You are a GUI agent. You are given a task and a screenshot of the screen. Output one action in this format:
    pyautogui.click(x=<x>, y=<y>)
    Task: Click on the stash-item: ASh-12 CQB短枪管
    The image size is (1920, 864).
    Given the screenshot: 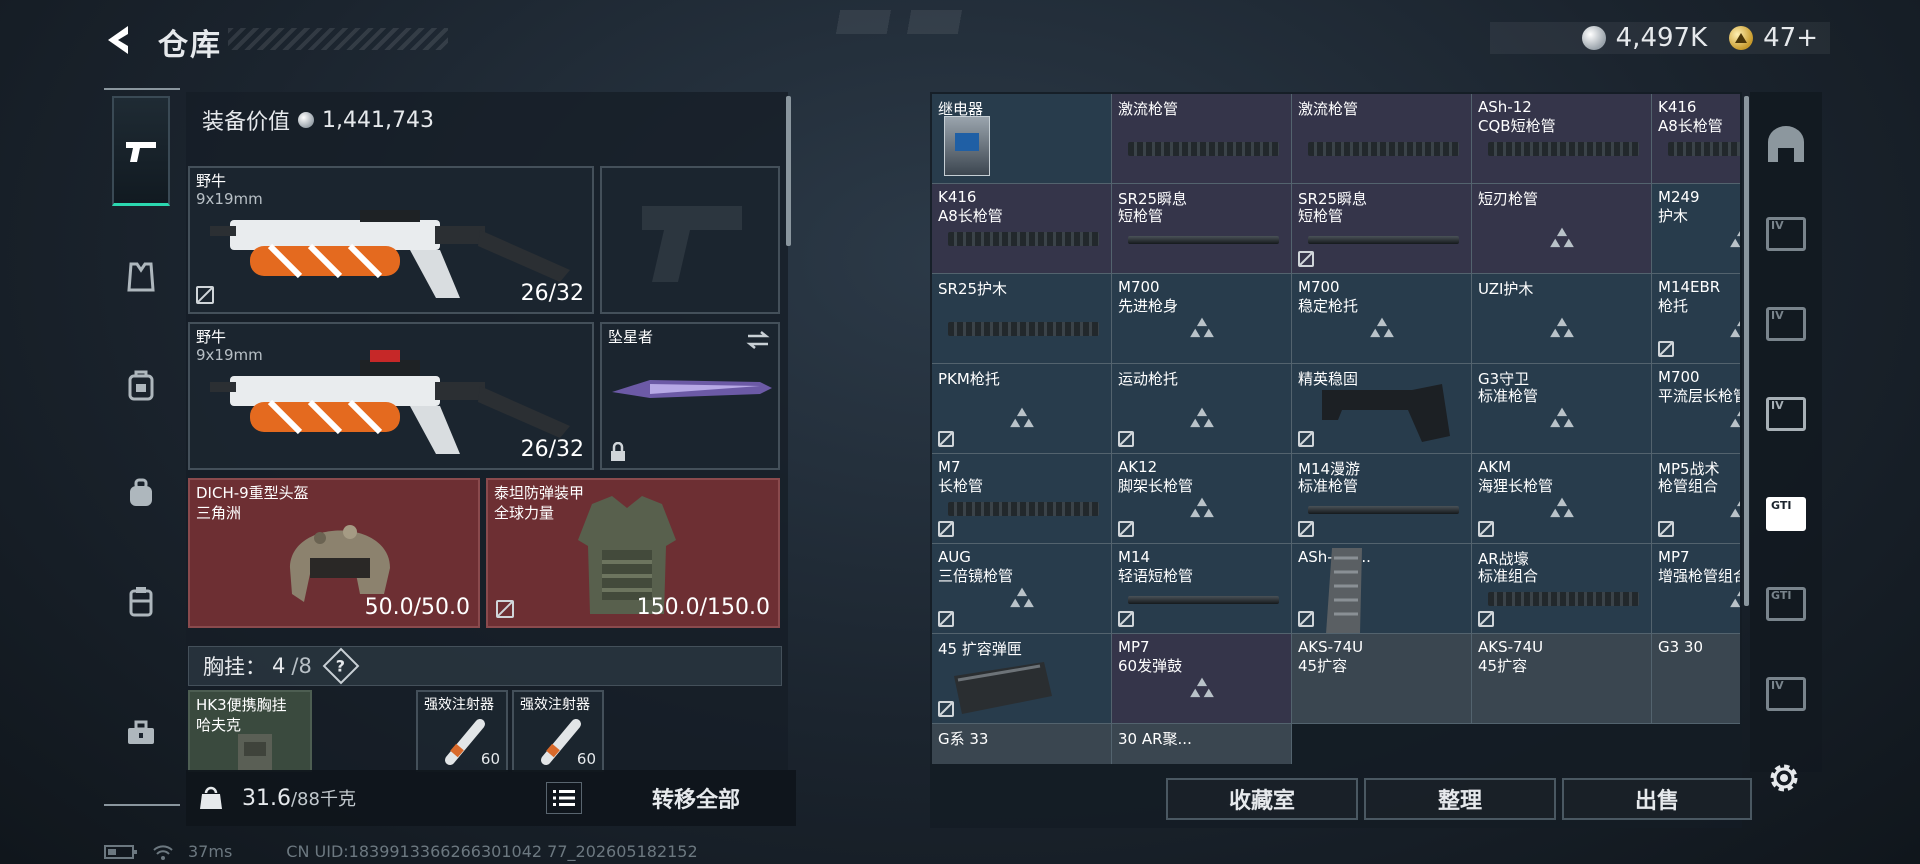 What is the action you would take?
    pyautogui.click(x=1562, y=139)
    